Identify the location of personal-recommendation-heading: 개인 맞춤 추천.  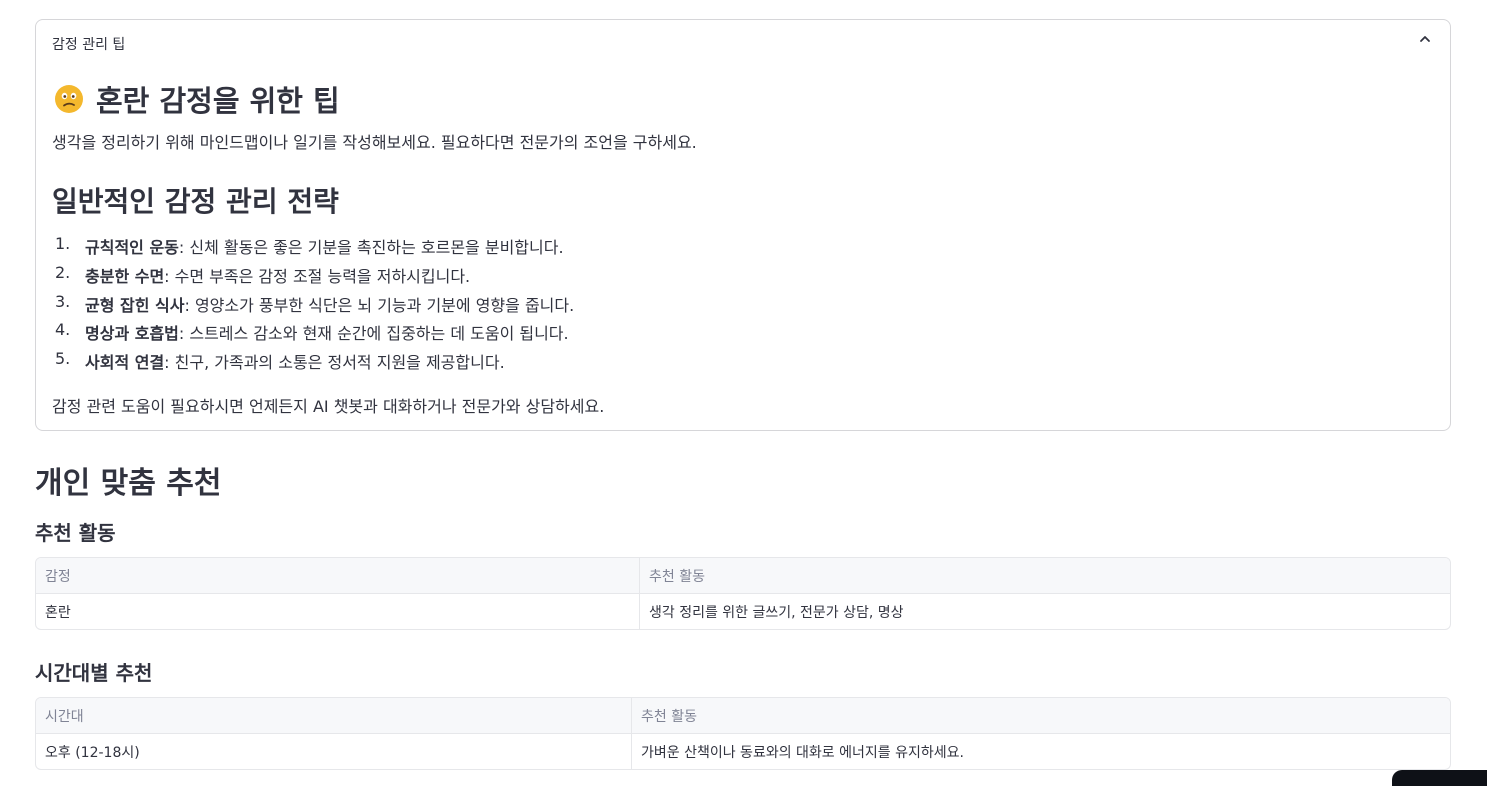
(128, 483).